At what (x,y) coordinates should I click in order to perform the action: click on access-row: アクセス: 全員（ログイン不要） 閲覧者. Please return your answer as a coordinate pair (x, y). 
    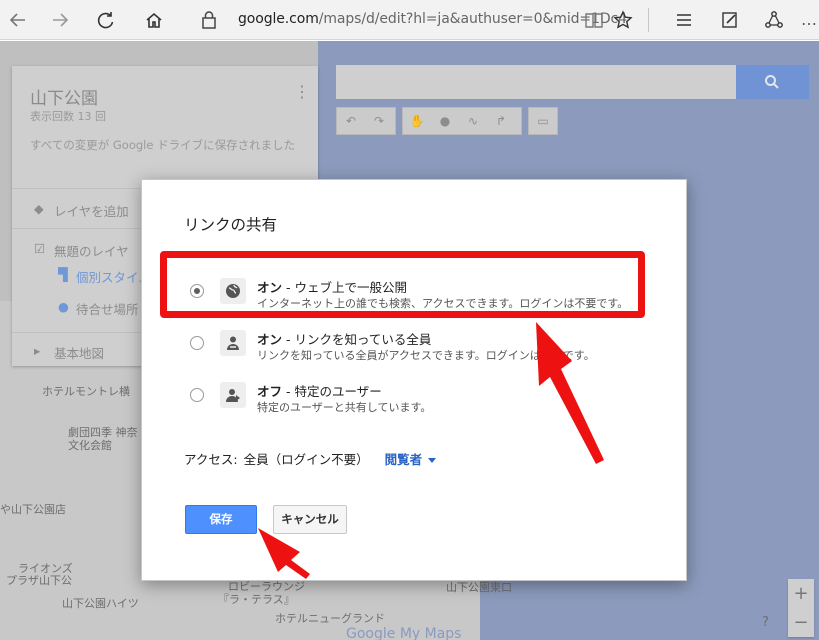
    Looking at the image, I should click on (310, 458).